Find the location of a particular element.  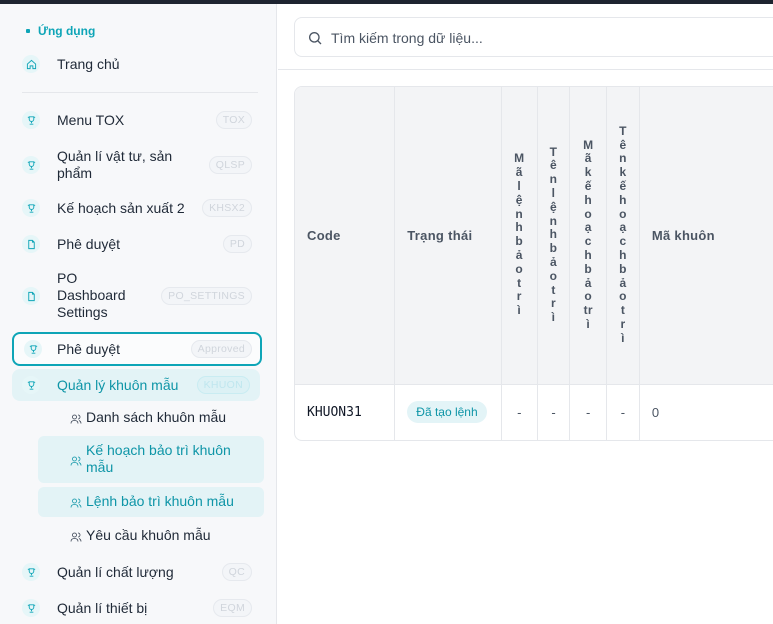

subitem-lenh-bao-tri: Lệnh bảo trì khuôn mẫu is located at coordinates (151, 502).